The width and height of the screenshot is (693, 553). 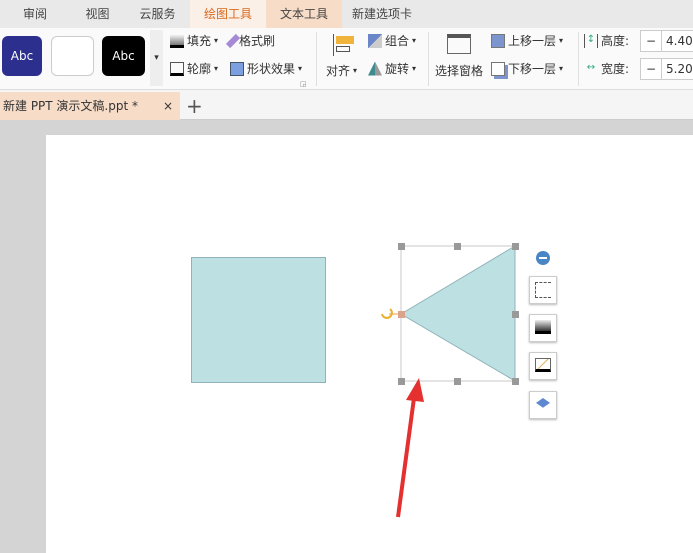 I want to click on fill-float-button, so click(x=543, y=328).